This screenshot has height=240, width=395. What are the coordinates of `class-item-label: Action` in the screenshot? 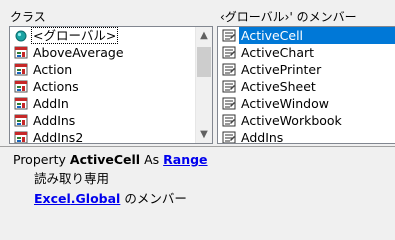 It's located at (53, 69).